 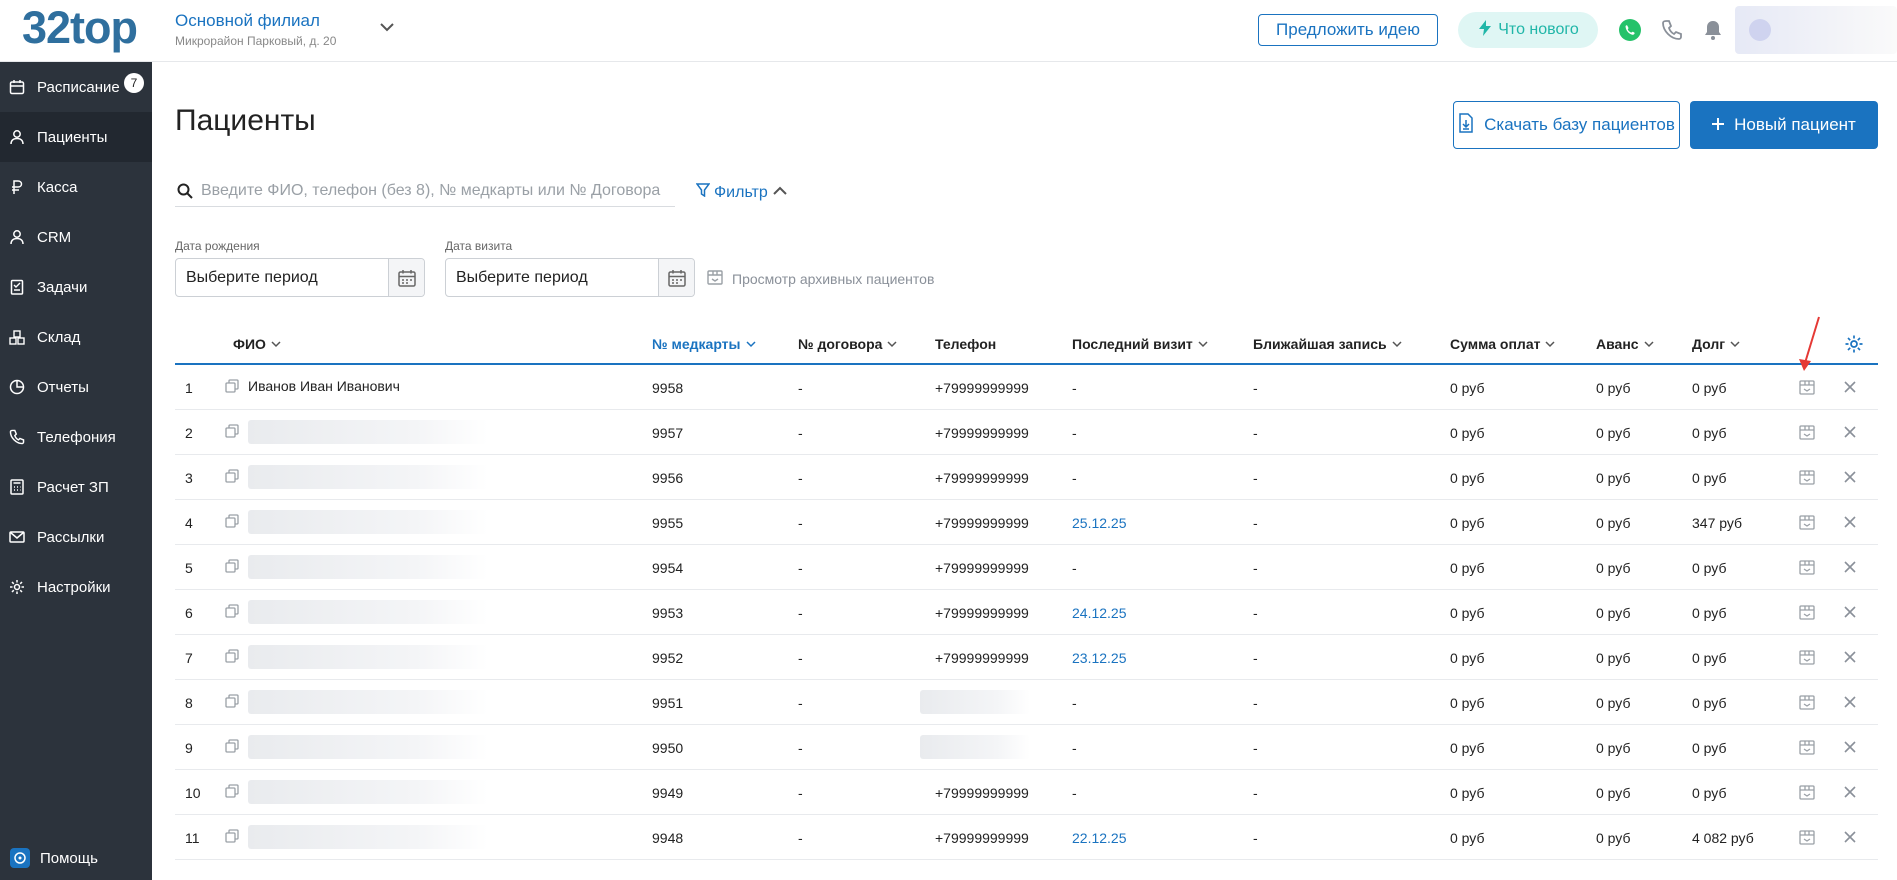 What do you see at coordinates (1784, 125) in the screenshot?
I see `new-patient-button: Новый пациент` at bounding box center [1784, 125].